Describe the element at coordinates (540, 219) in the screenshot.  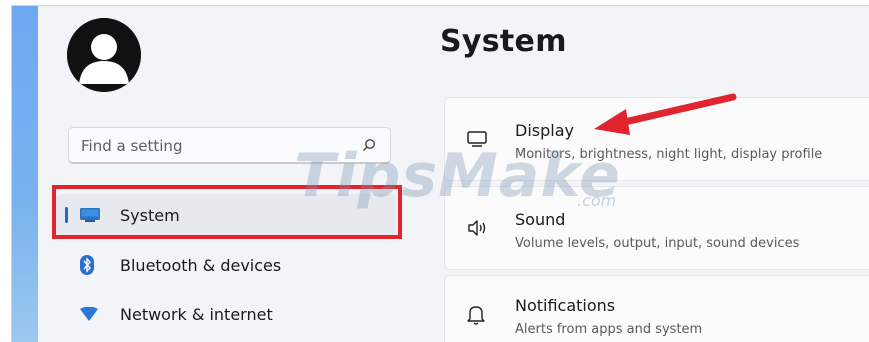
I see `card-title: Sound` at that location.